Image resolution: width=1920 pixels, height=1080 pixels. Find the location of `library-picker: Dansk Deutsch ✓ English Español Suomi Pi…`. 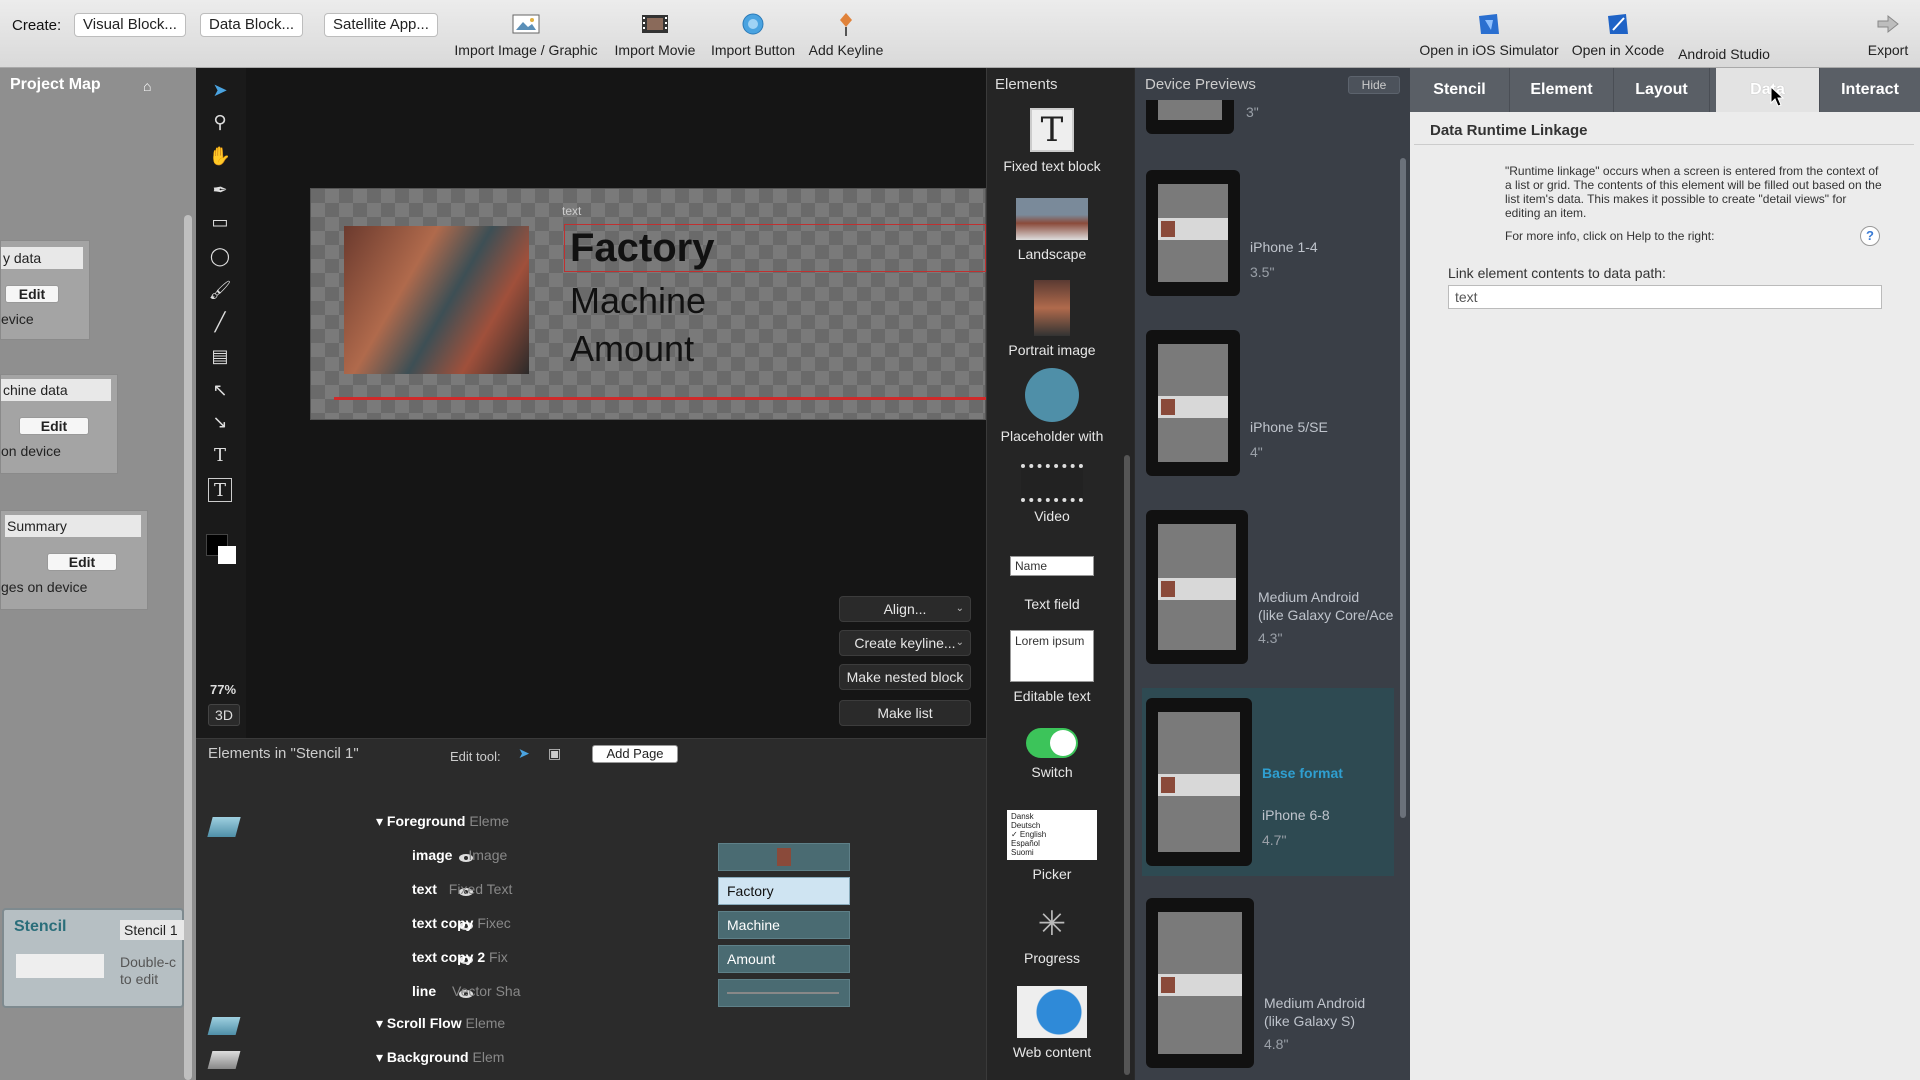

library-picker: Dansk Deutsch ✓ English Español Suomi Pi… is located at coordinates (1052, 846).